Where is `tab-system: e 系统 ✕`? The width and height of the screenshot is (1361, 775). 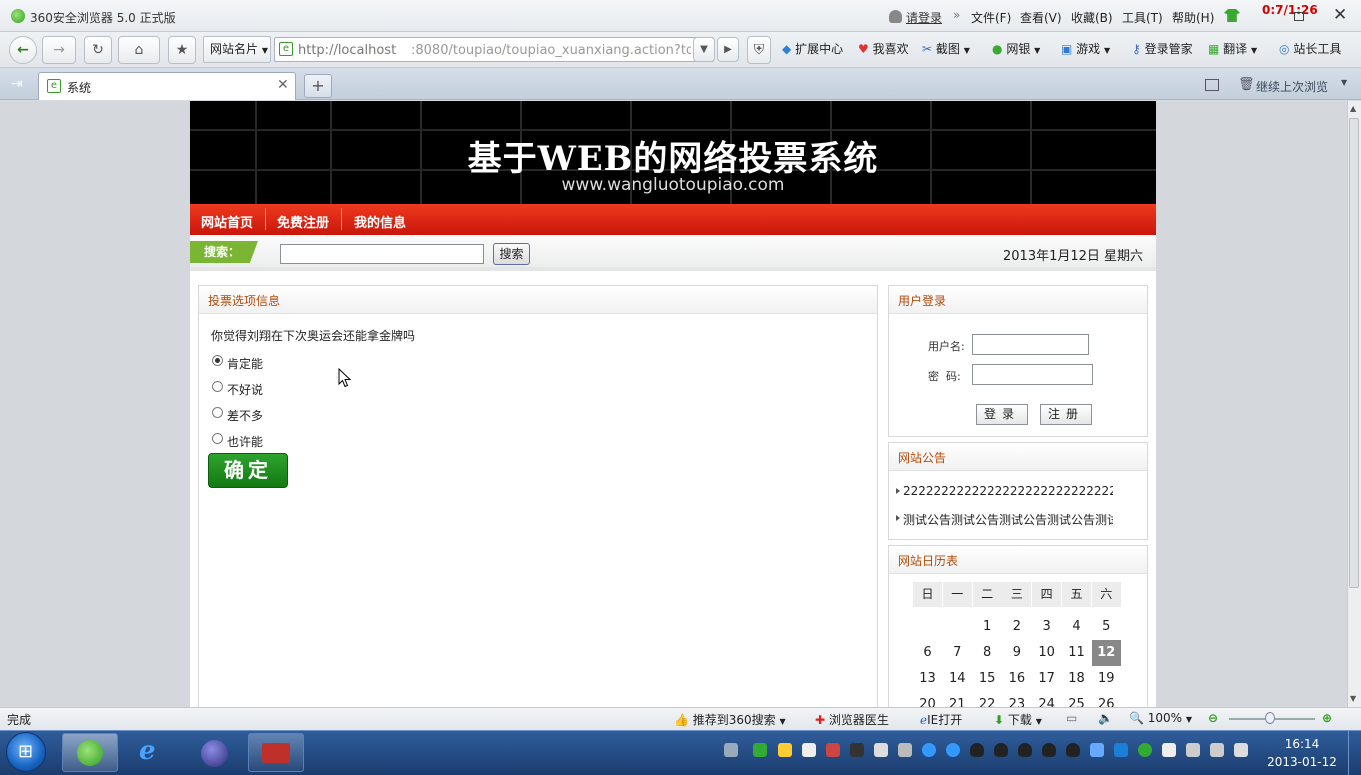
tab-system: e 系统 ✕ is located at coordinates (167, 86).